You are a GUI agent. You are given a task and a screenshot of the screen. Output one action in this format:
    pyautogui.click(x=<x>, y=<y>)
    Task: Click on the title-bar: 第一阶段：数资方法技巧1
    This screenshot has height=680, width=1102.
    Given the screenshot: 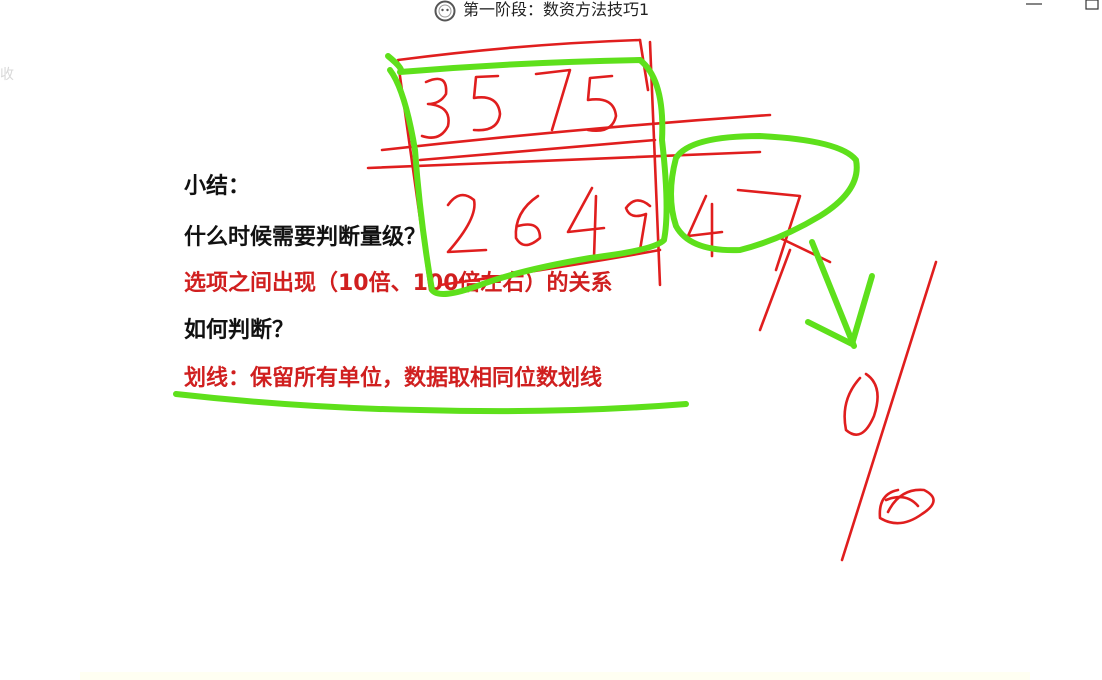 What is the action you would take?
    pyautogui.click(x=551, y=12)
    